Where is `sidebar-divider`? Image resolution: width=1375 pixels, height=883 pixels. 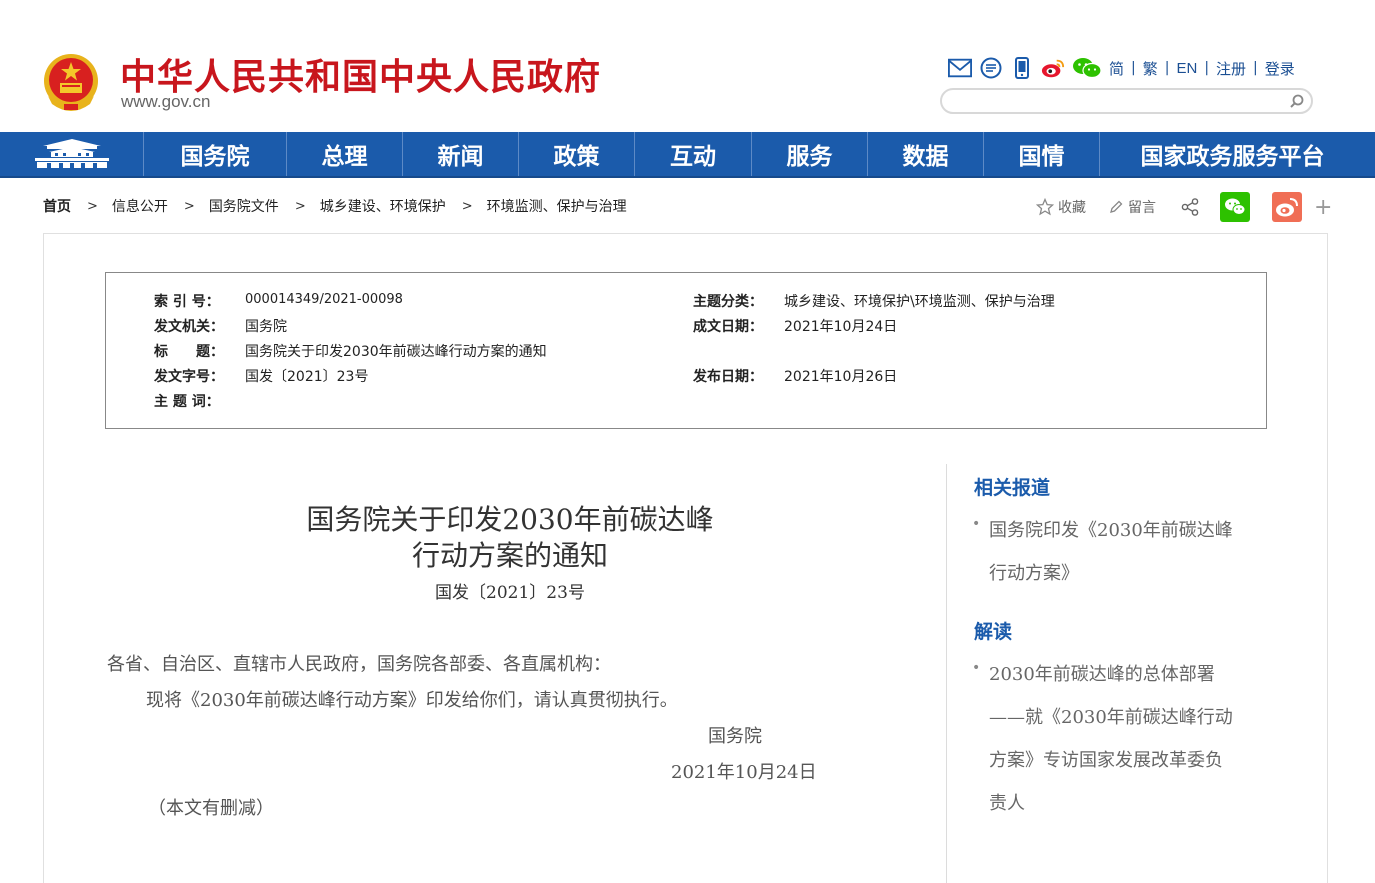
sidebar-divider is located at coordinates (946, 673).